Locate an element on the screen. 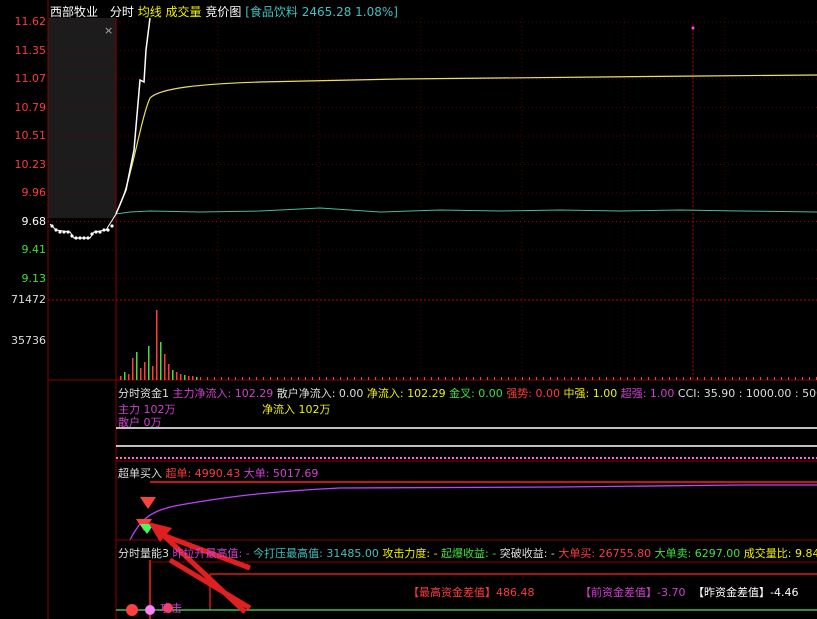 The width and height of the screenshot is (817, 619). pre-market-area is located at coordinates (82, 118).